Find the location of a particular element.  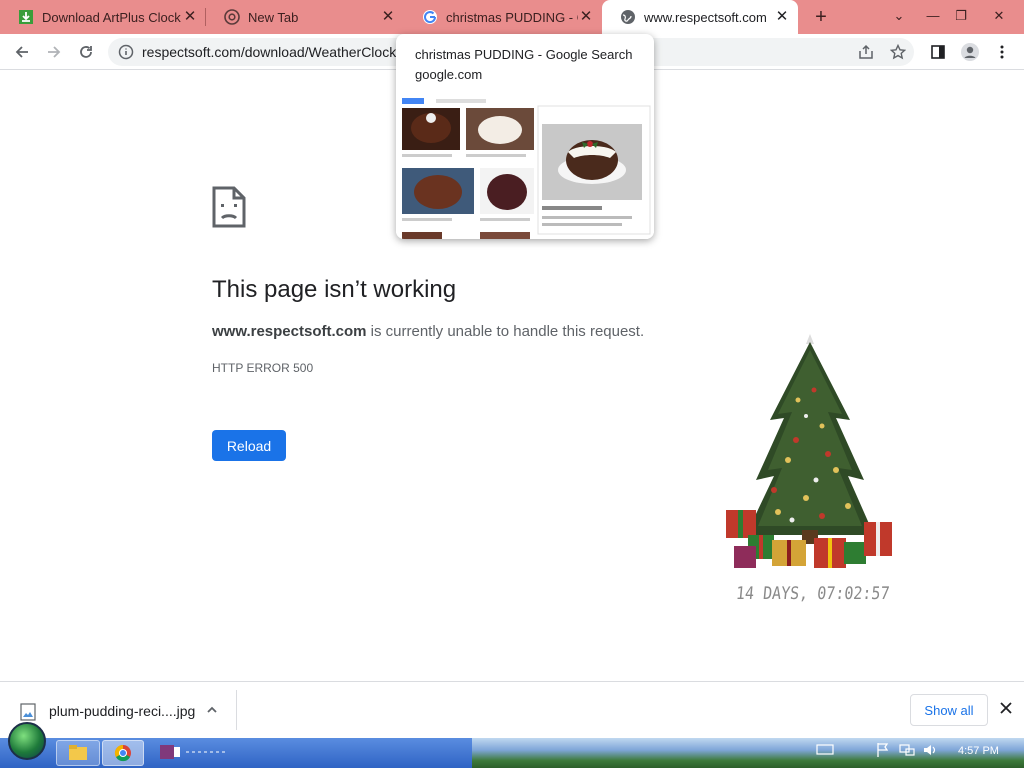

tab-preview-thumbnail is located at coordinates (525, 166).